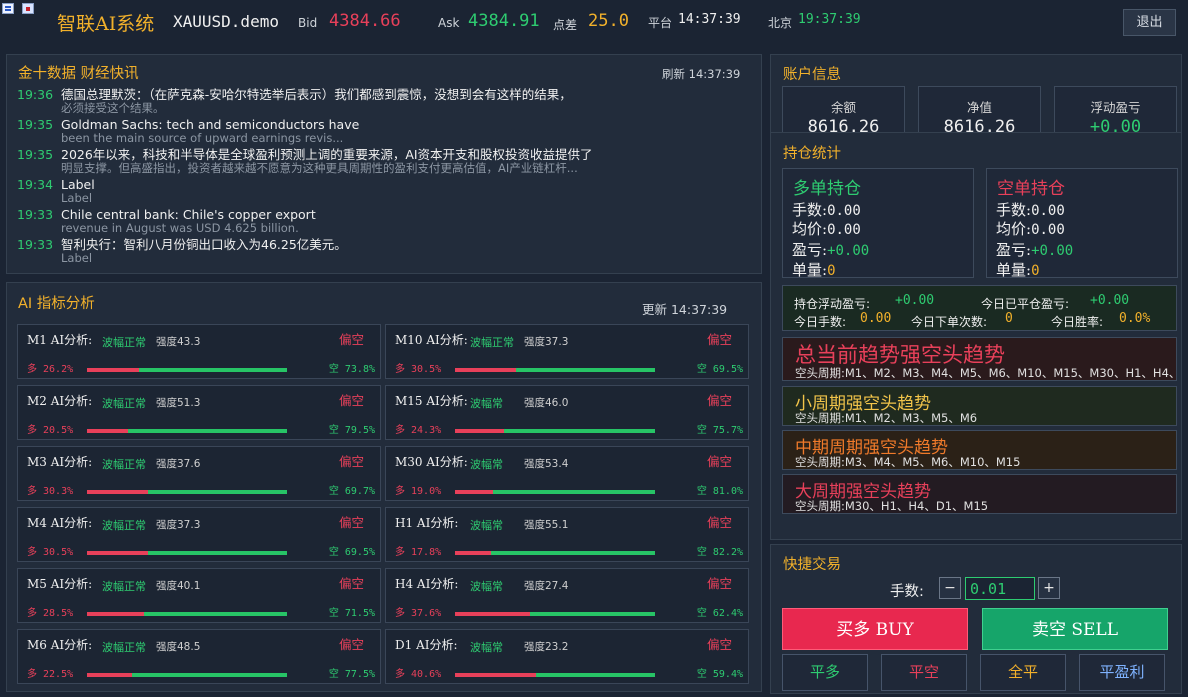 This screenshot has width=1188, height=697. I want to click on news-time: 19:34, so click(35, 184).